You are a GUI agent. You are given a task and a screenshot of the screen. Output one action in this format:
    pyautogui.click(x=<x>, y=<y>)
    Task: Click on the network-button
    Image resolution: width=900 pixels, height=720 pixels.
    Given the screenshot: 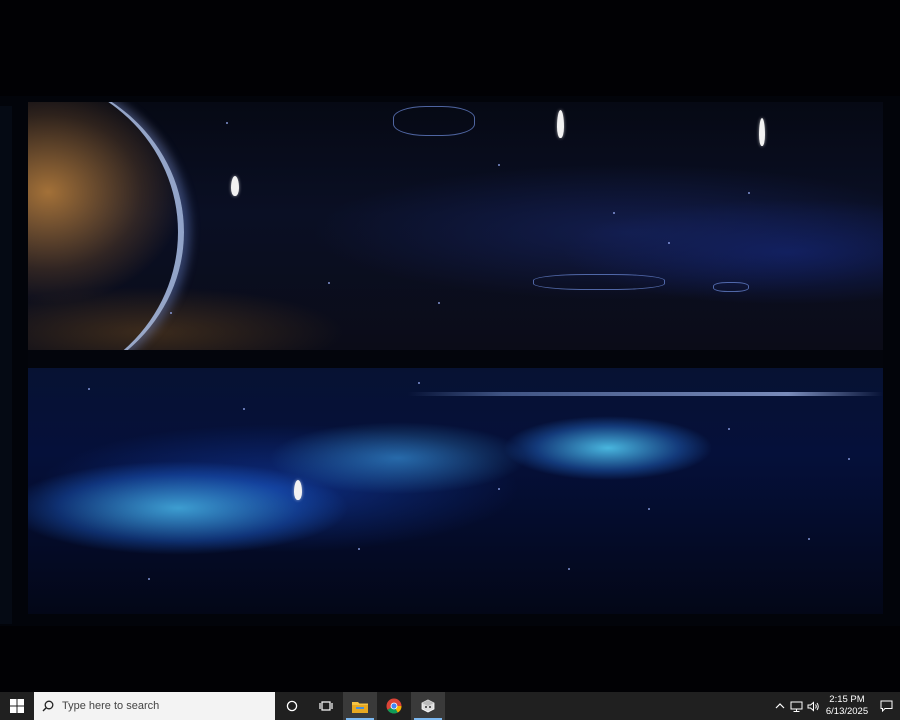 What is the action you would take?
    pyautogui.click(x=796, y=706)
    